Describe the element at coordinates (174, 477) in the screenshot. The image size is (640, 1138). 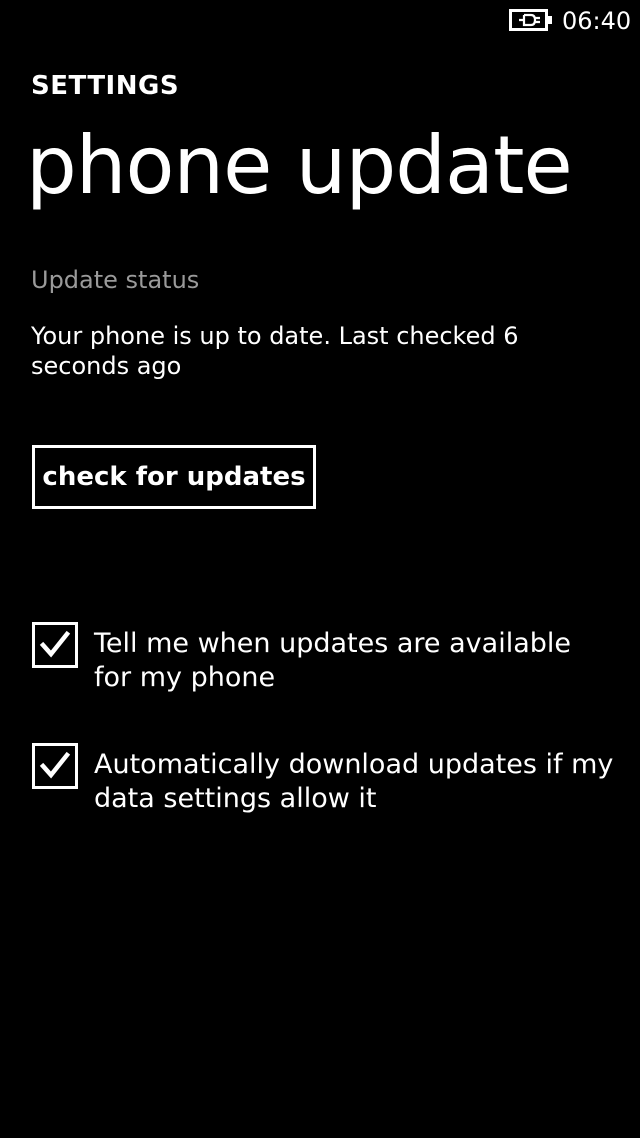
I see `check-for-updates-button: check for updates` at that location.